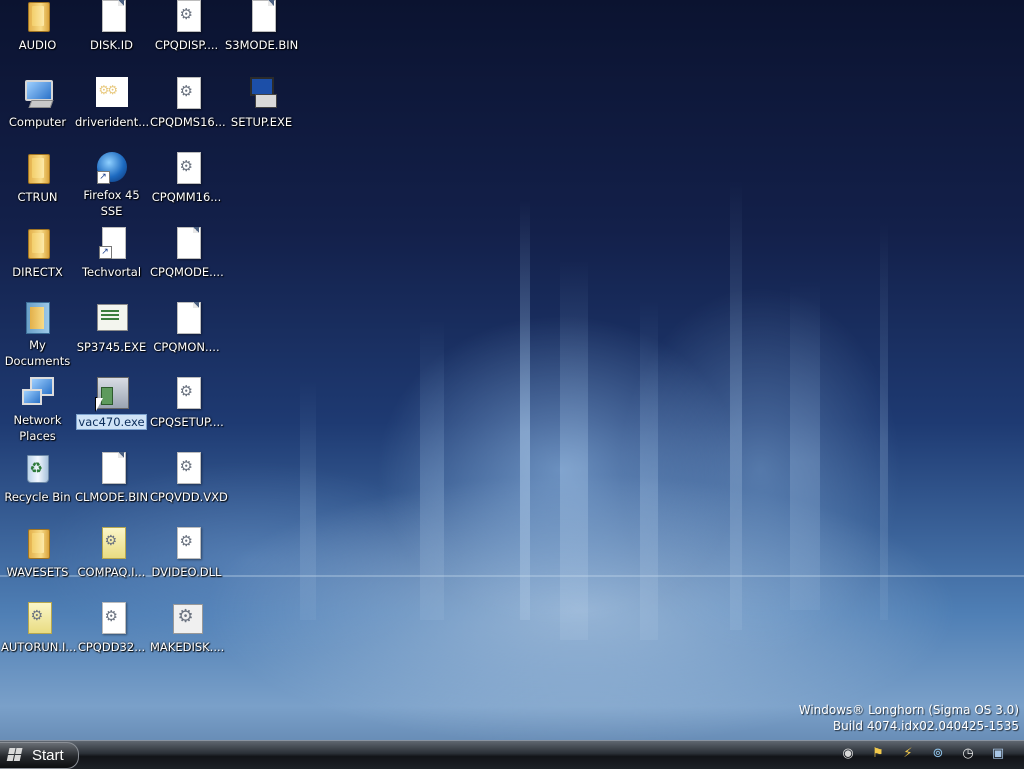 This screenshot has height=769, width=1024. Describe the element at coordinates (37, 263) in the screenshot. I see `desktop-icon-directx: DIRECTX` at that location.